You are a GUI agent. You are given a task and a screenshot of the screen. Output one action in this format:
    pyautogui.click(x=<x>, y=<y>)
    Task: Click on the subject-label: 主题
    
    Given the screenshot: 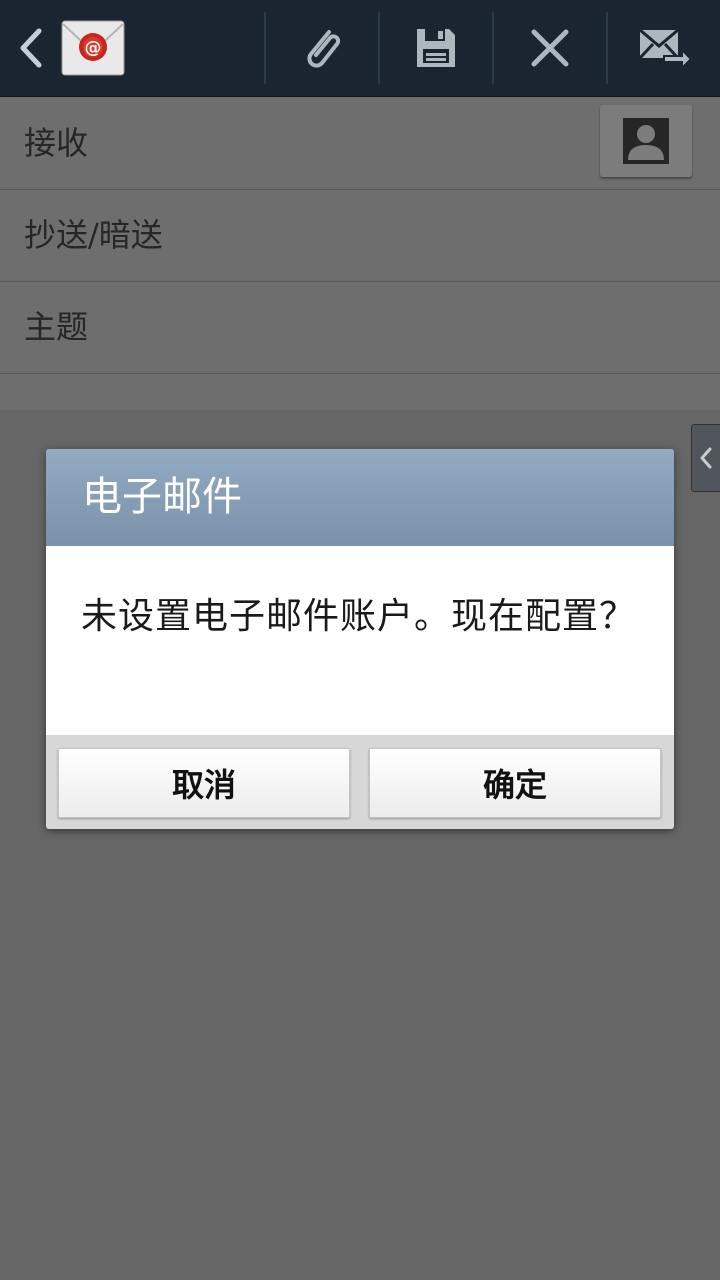 What is the action you would take?
    pyautogui.click(x=56, y=327)
    